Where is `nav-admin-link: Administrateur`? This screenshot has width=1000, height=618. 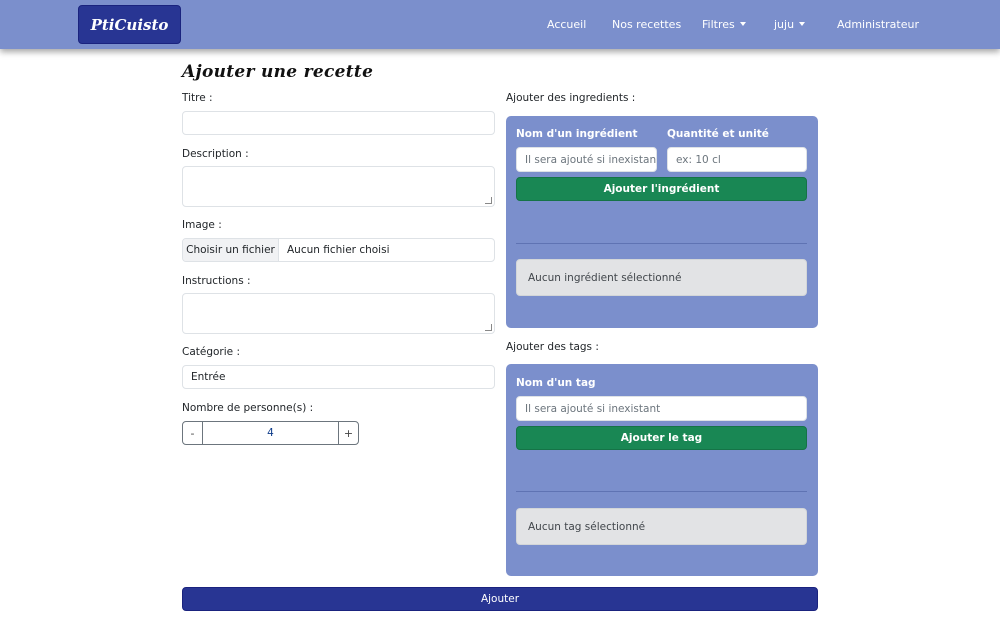 nav-admin-link: Administrateur is located at coordinates (878, 24).